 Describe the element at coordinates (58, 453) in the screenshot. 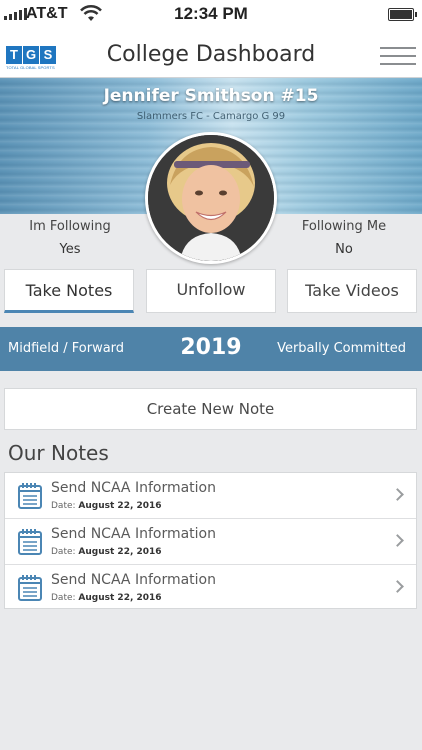

I see `notes-heading: Our Notes` at that location.